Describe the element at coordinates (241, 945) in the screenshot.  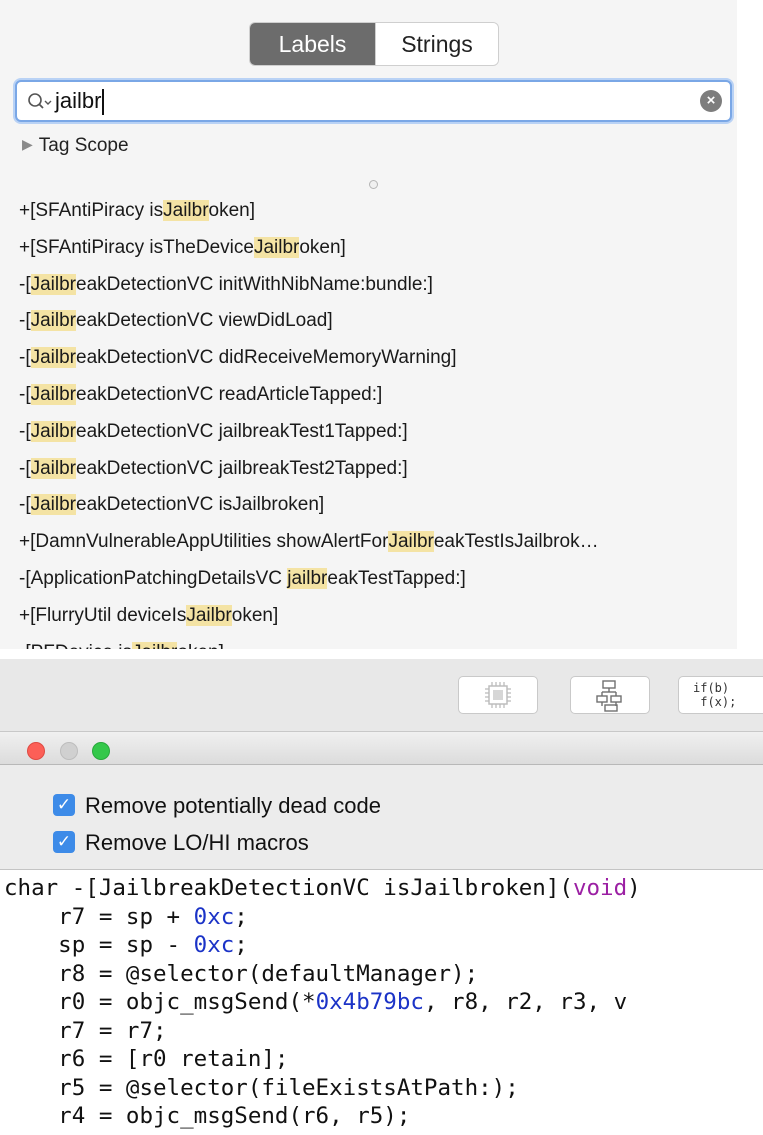
I see `code-text: ;` at that location.